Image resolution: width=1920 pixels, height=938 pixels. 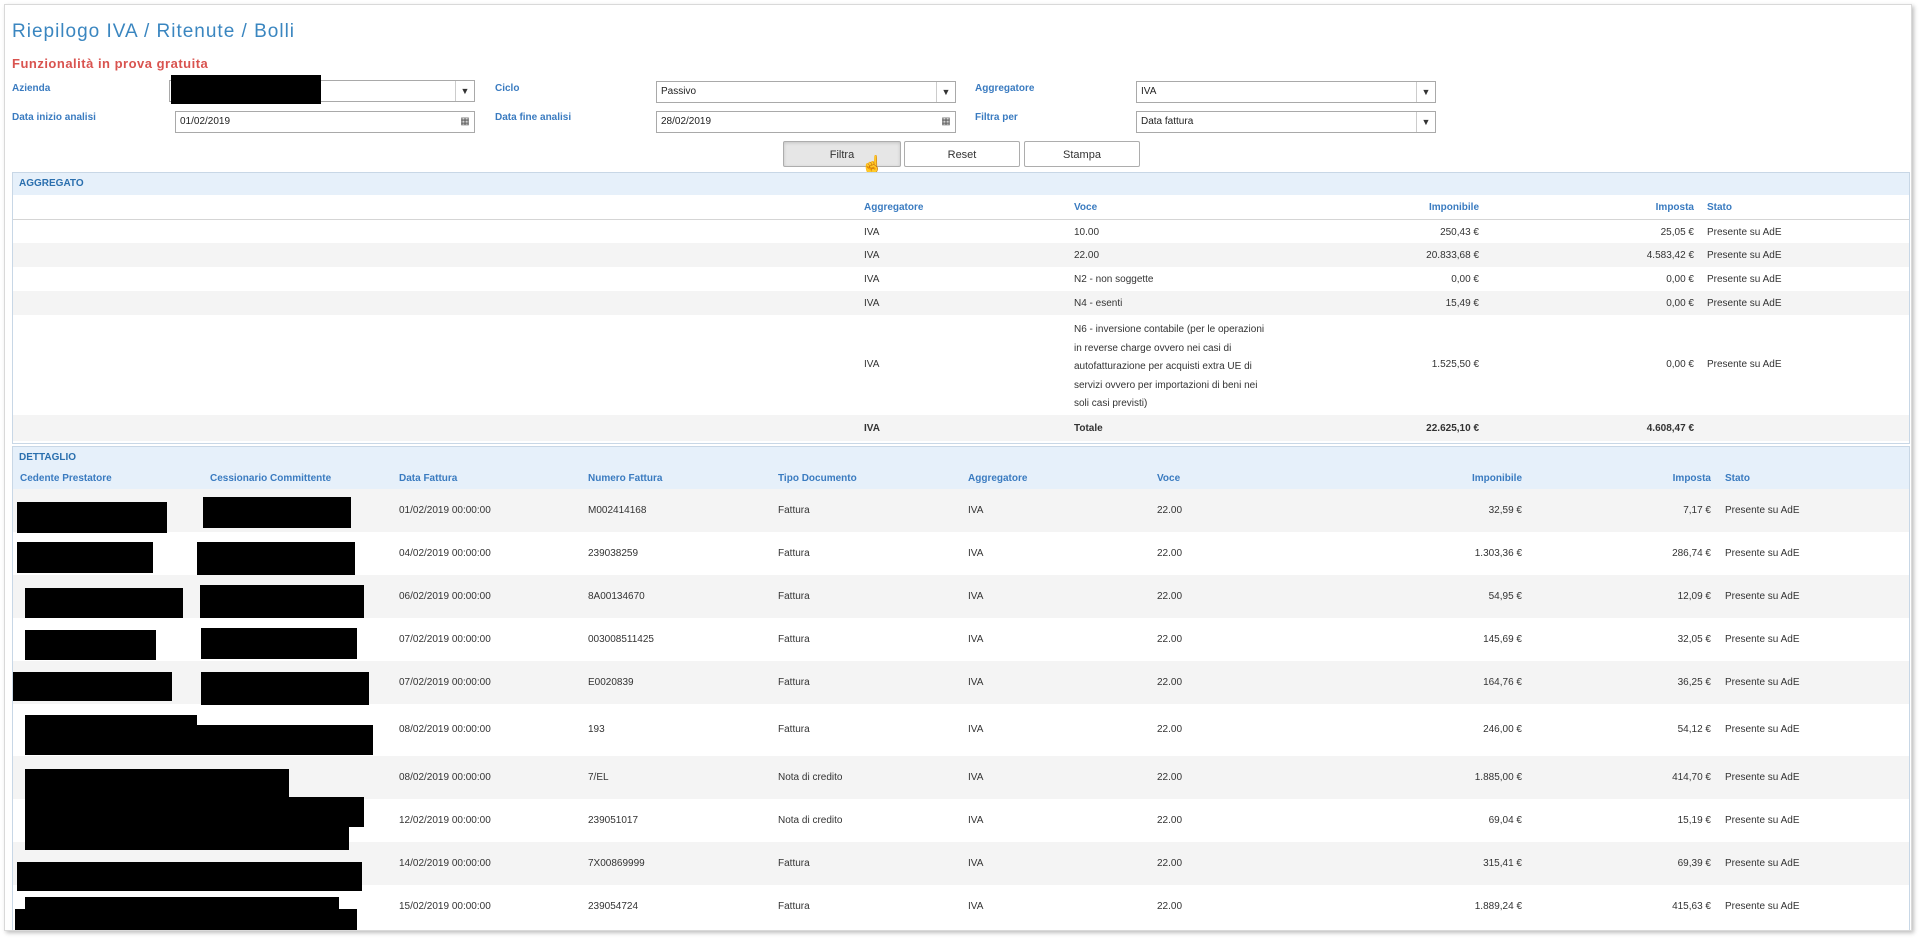 What do you see at coordinates (1505, 596) in the screenshot?
I see `cell-imponibile: 54,95 €` at bounding box center [1505, 596].